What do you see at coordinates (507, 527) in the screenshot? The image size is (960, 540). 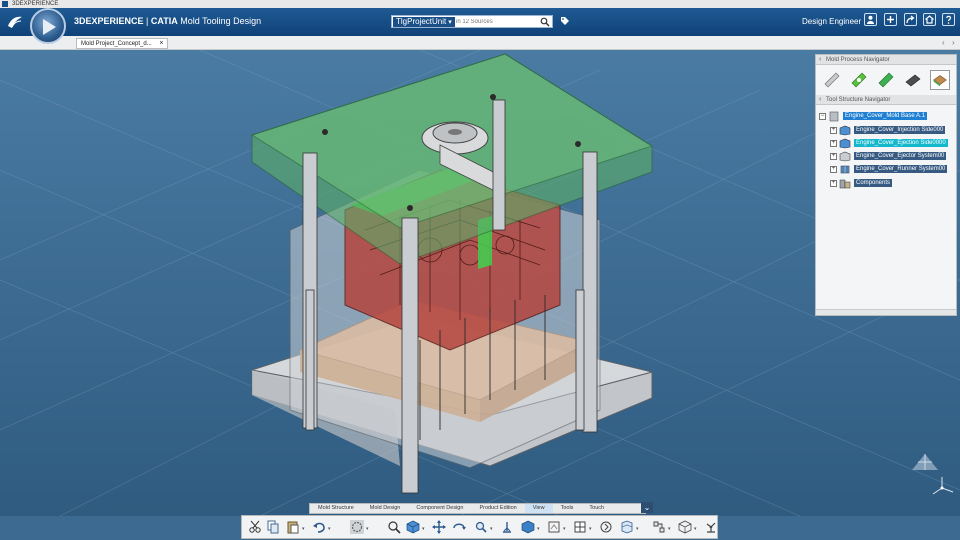 I see `normal-view-icon` at bounding box center [507, 527].